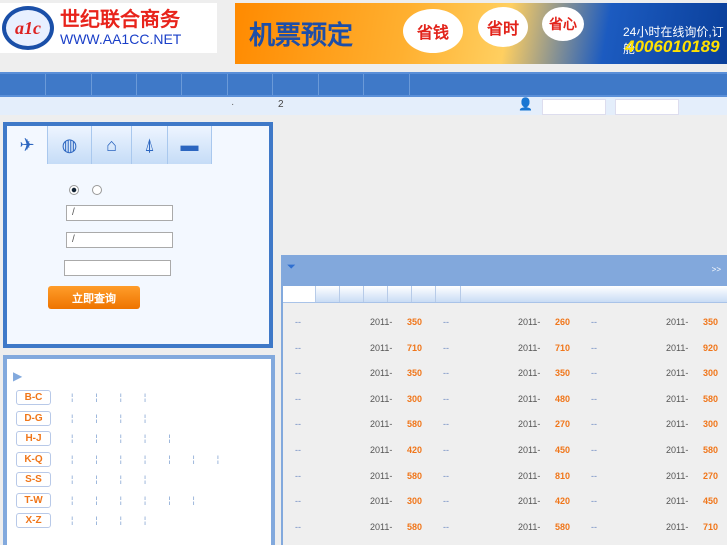  What do you see at coordinates (94, 297) in the screenshot?
I see `search-button: 立即查询` at bounding box center [94, 297].